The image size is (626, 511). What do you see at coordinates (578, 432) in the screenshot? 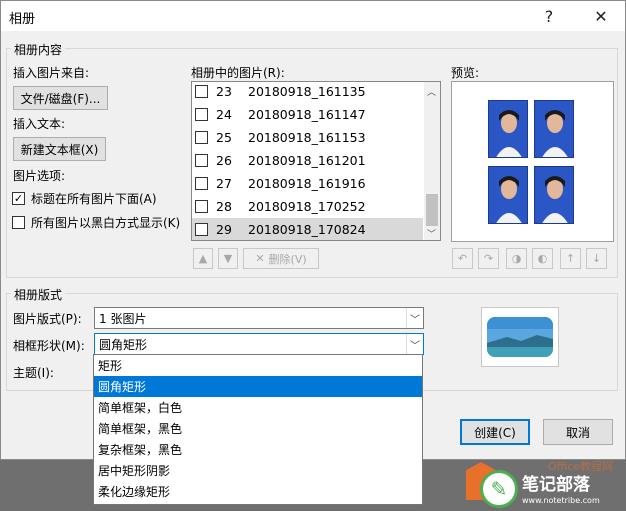
I see `cancel-button: 取消` at bounding box center [578, 432].